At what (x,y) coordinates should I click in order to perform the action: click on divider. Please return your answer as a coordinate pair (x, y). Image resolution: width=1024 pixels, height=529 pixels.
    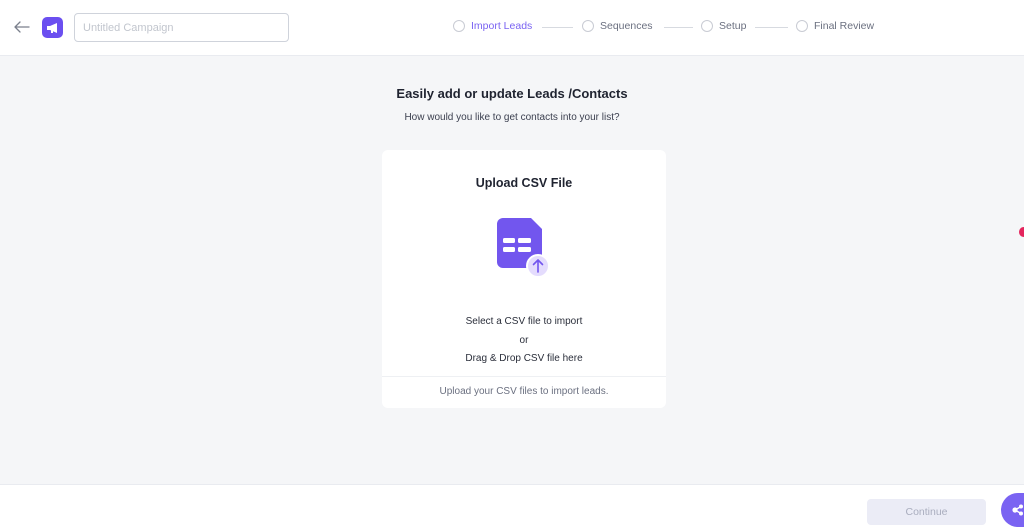
    Looking at the image, I should click on (524, 376).